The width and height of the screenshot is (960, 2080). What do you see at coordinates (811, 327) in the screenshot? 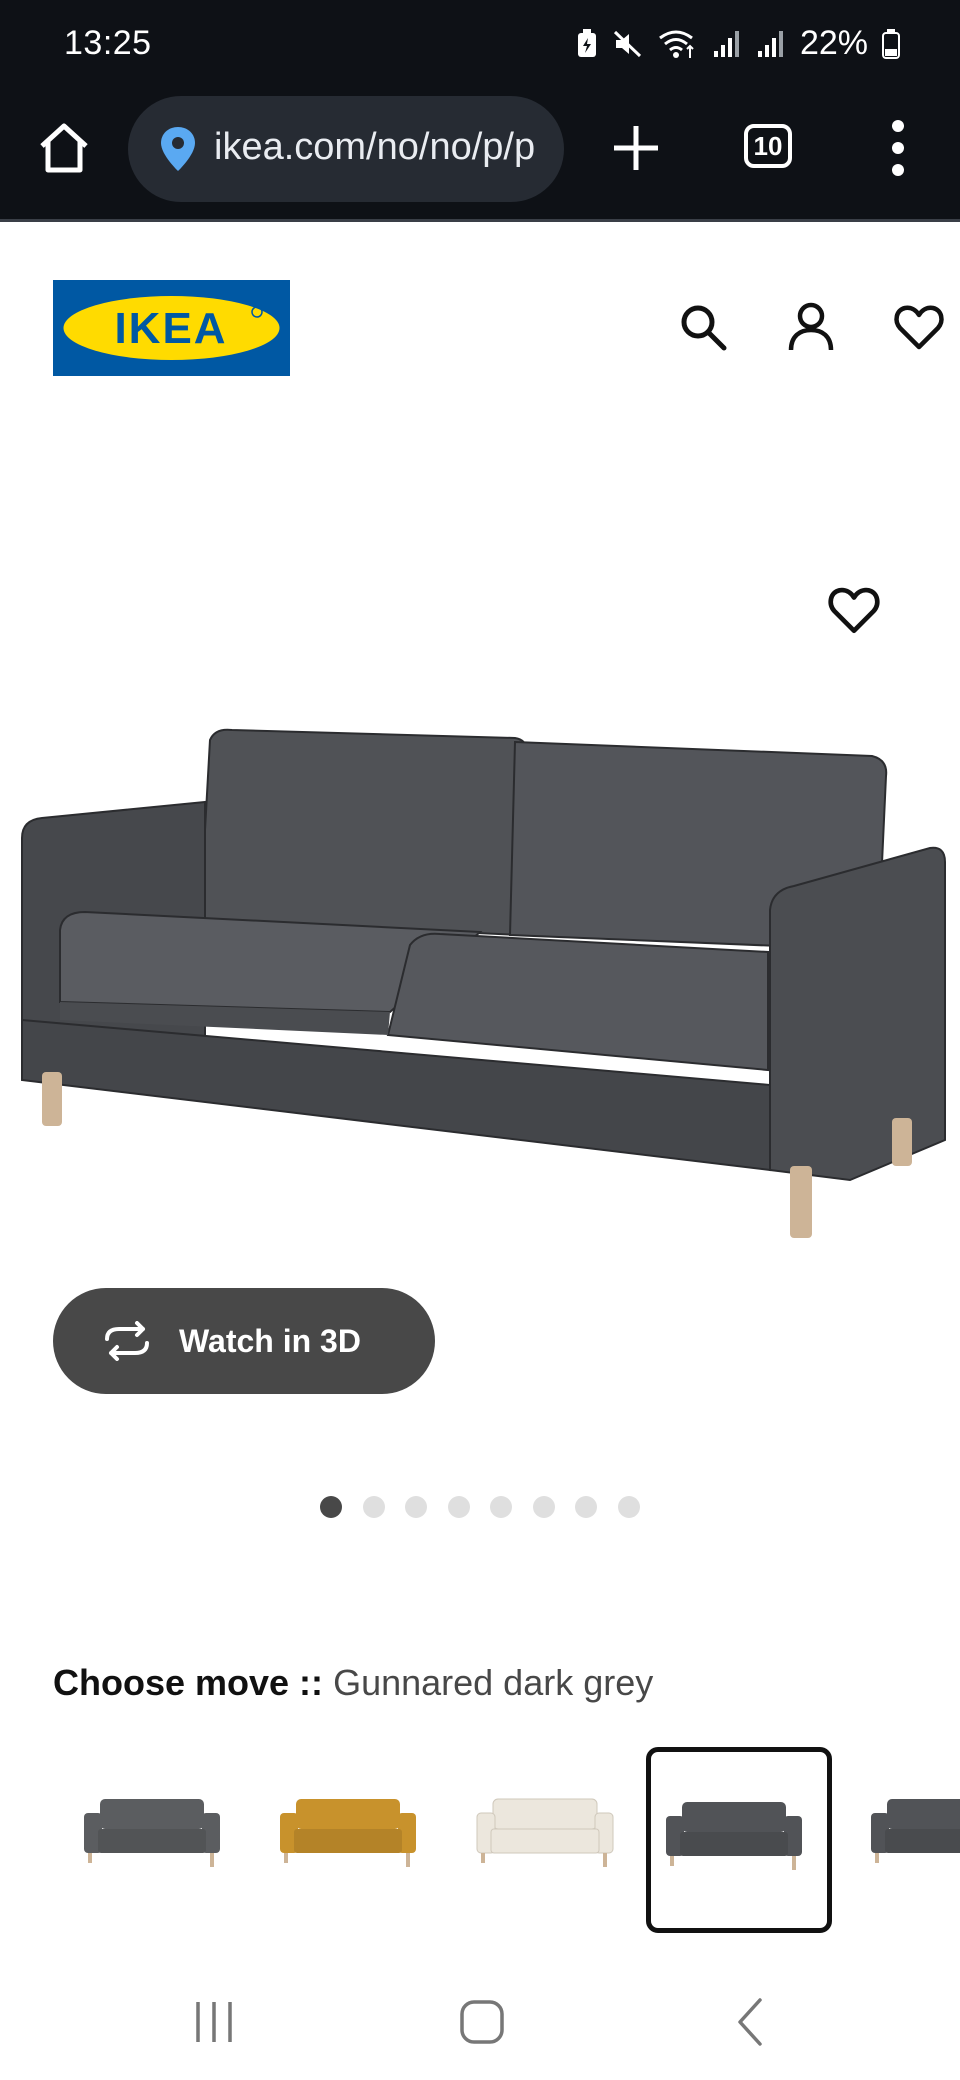
I see `account-icon` at bounding box center [811, 327].